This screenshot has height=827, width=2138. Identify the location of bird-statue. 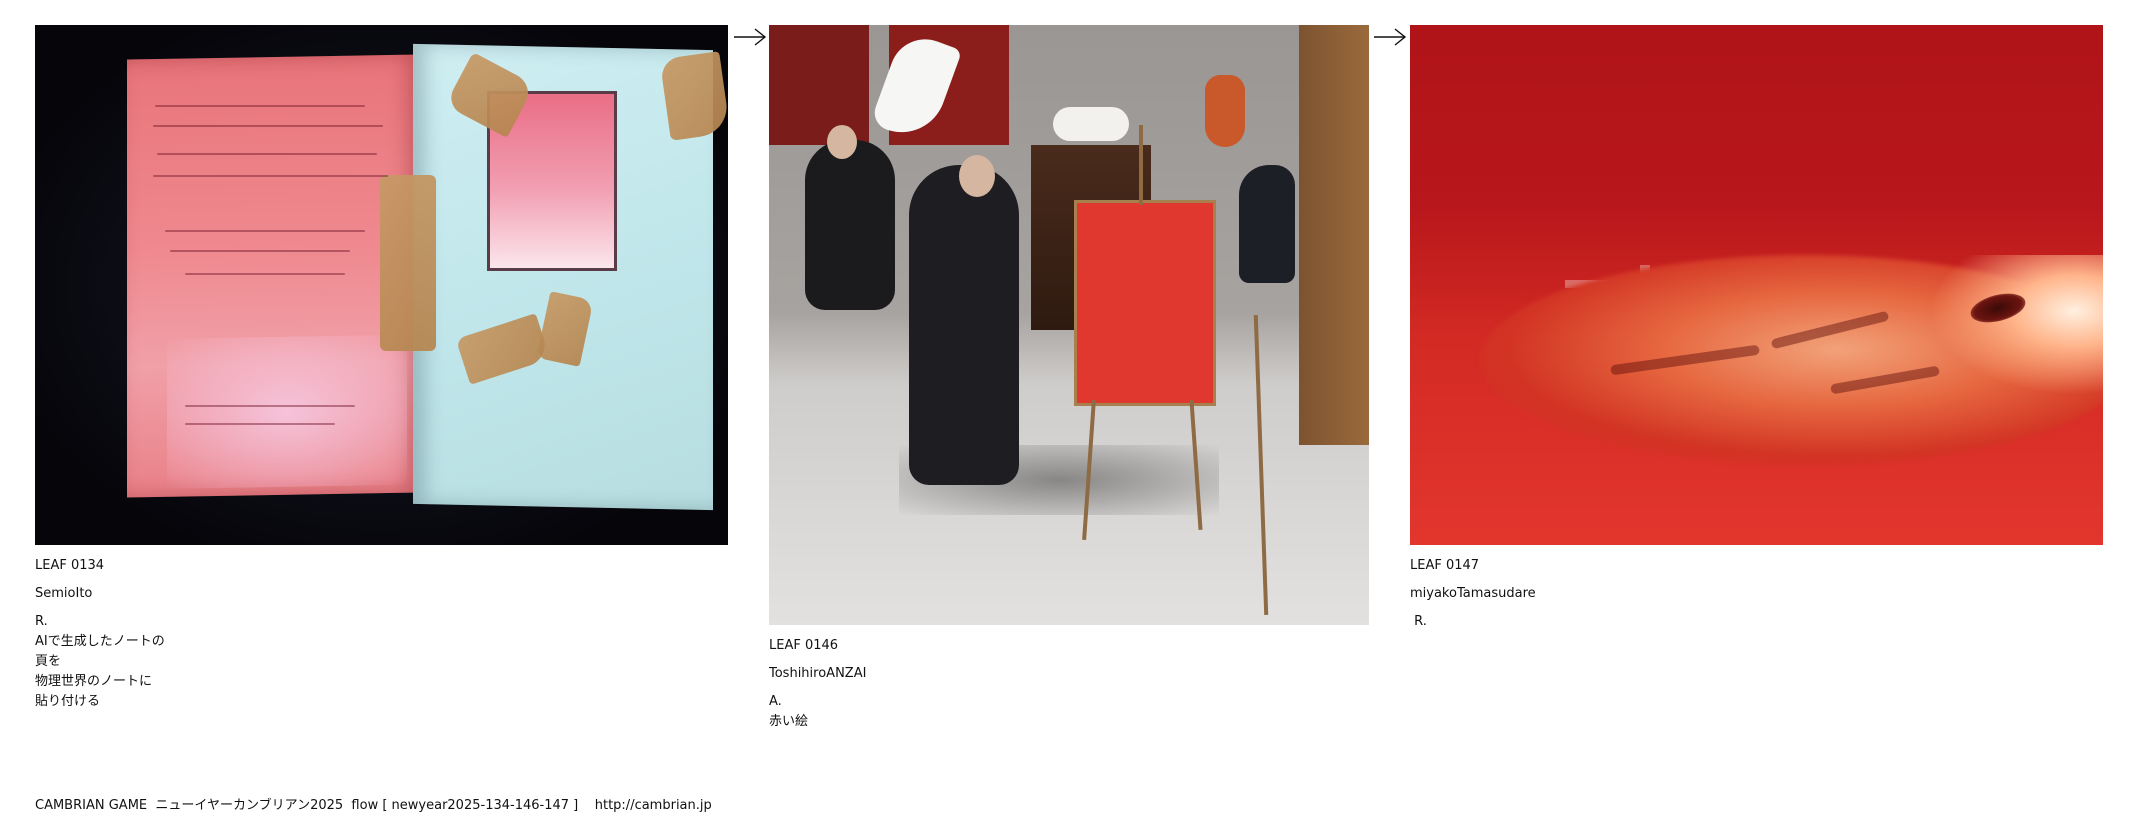
(1267, 224).